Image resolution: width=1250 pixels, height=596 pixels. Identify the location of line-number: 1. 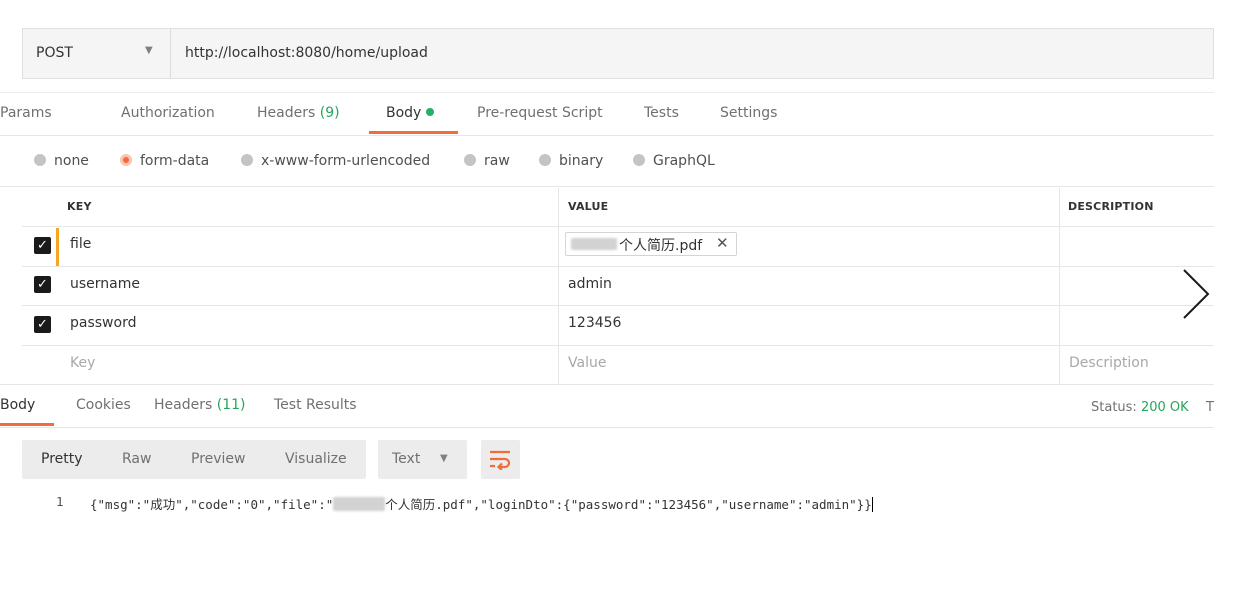
(60, 501).